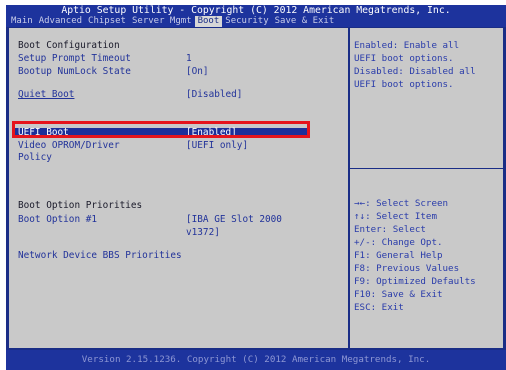 This screenshot has width=506, height=370. I want to click on help-line: Disabled: Disabled all, so click(415, 71).